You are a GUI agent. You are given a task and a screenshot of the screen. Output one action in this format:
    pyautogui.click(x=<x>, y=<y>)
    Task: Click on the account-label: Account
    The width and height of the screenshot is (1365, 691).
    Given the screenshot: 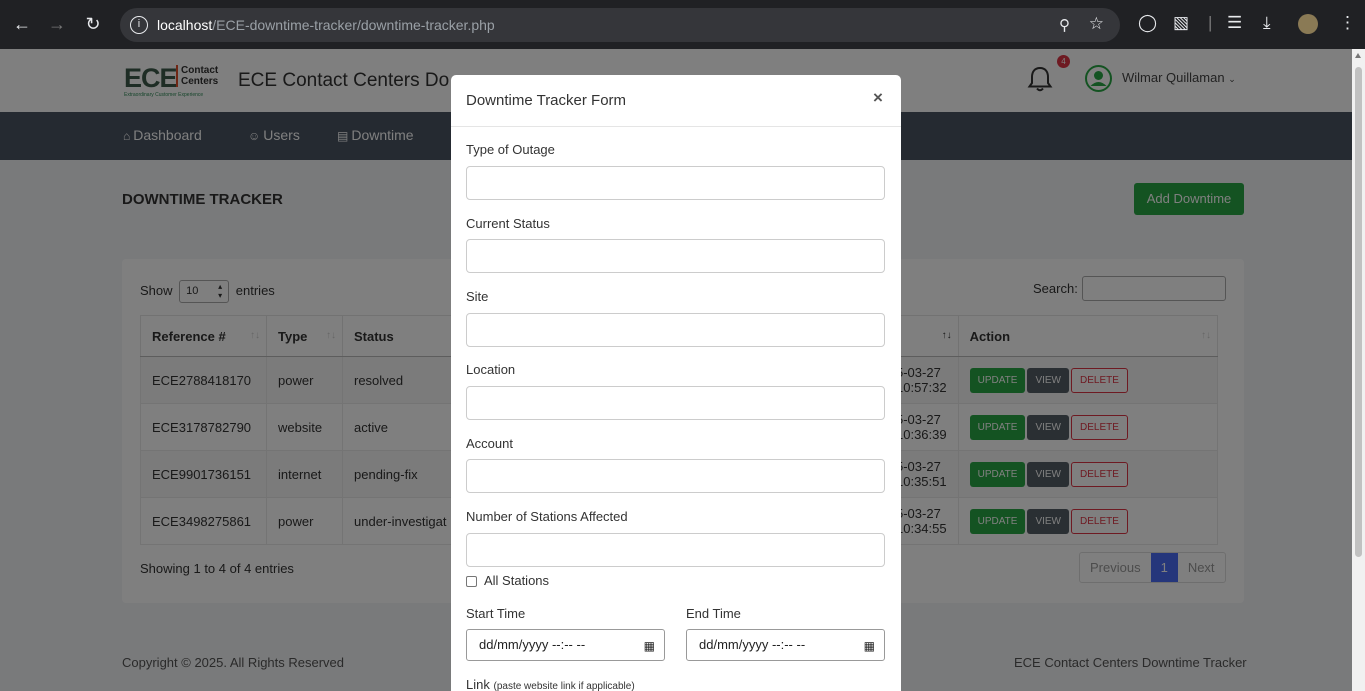 What is the action you would take?
    pyautogui.click(x=489, y=443)
    